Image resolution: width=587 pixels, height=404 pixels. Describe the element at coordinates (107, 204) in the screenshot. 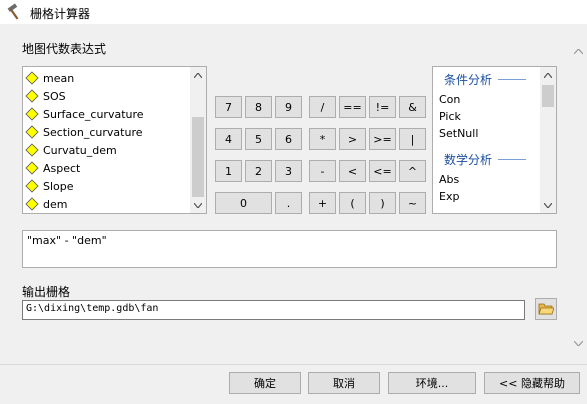

I see `layer-item: dem` at that location.